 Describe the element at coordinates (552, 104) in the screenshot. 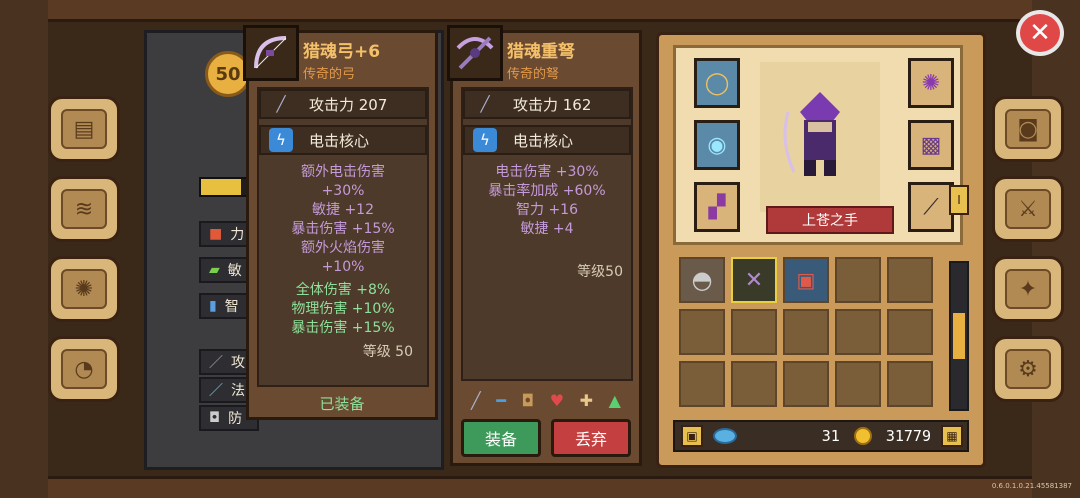

I see `attack-value: 攻击力 162` at that location.